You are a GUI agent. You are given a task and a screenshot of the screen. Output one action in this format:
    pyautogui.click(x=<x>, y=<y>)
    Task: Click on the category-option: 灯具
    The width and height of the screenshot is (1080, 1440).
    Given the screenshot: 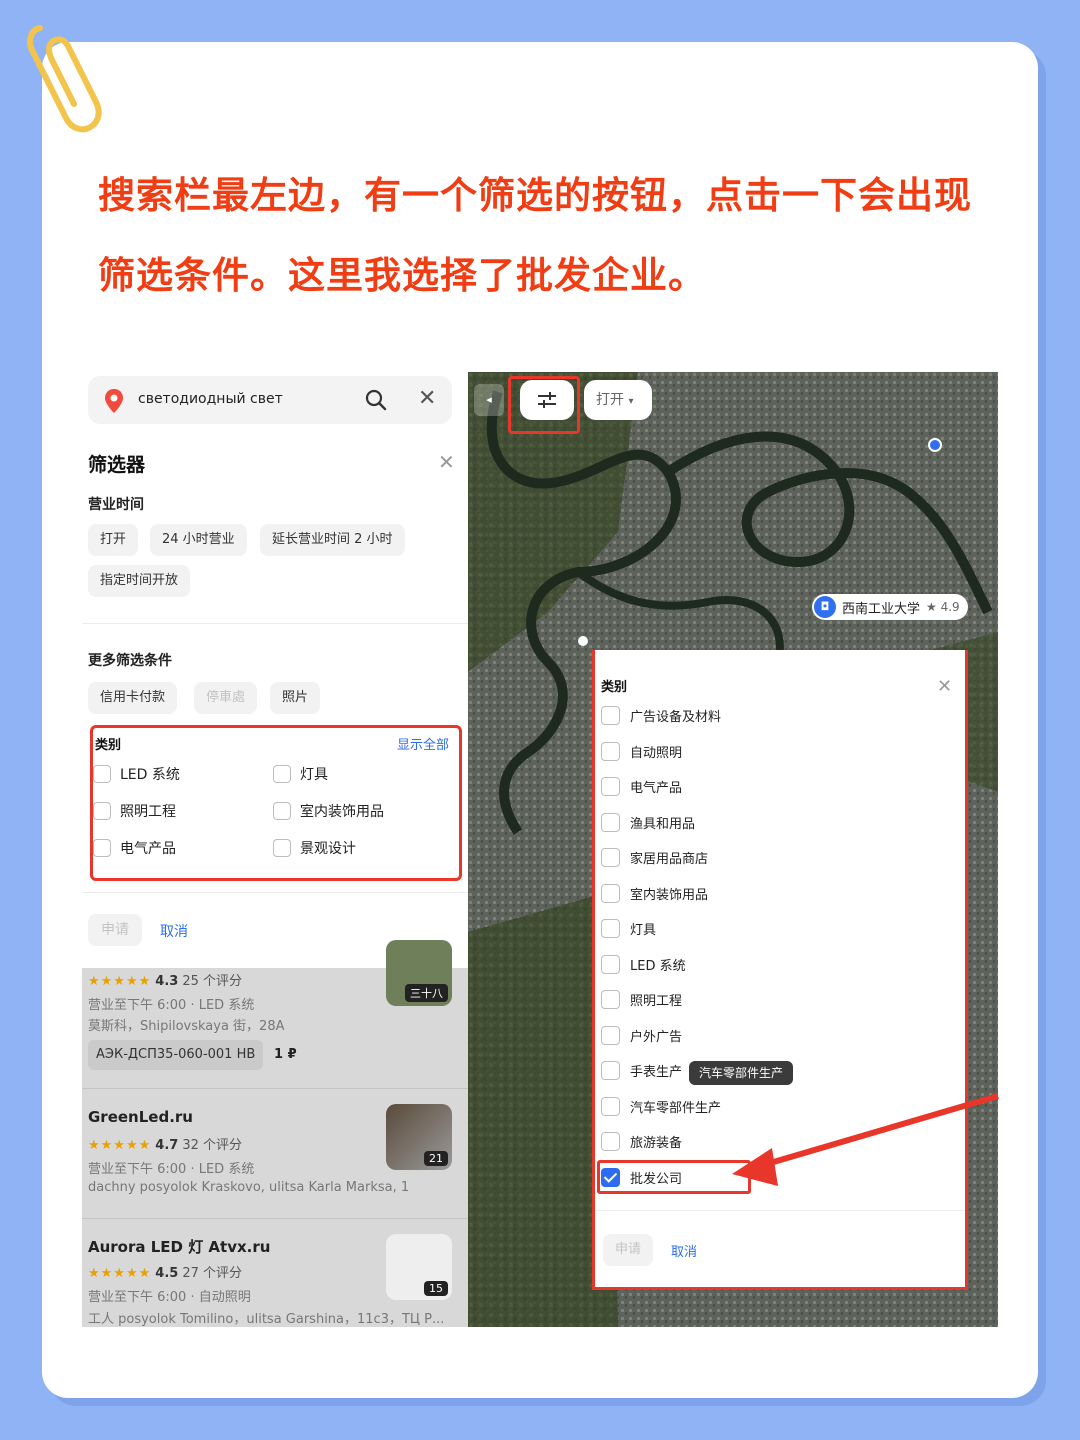 What is the action you would take?
    pyautogui.click(x=628, y=928)
    